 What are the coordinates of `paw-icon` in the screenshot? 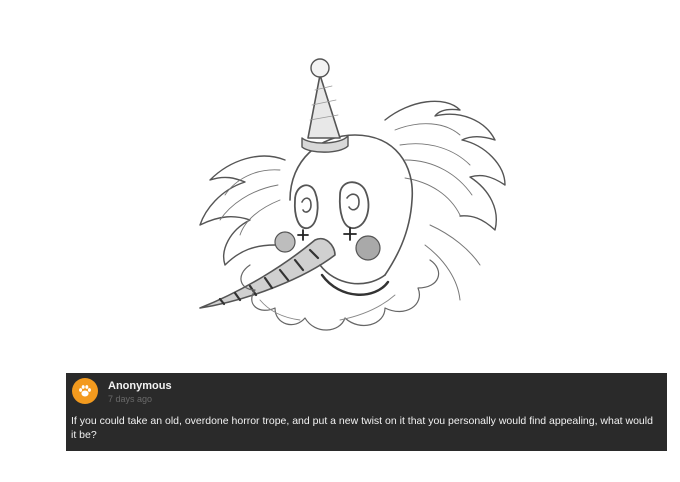 It's located at (85, 391).